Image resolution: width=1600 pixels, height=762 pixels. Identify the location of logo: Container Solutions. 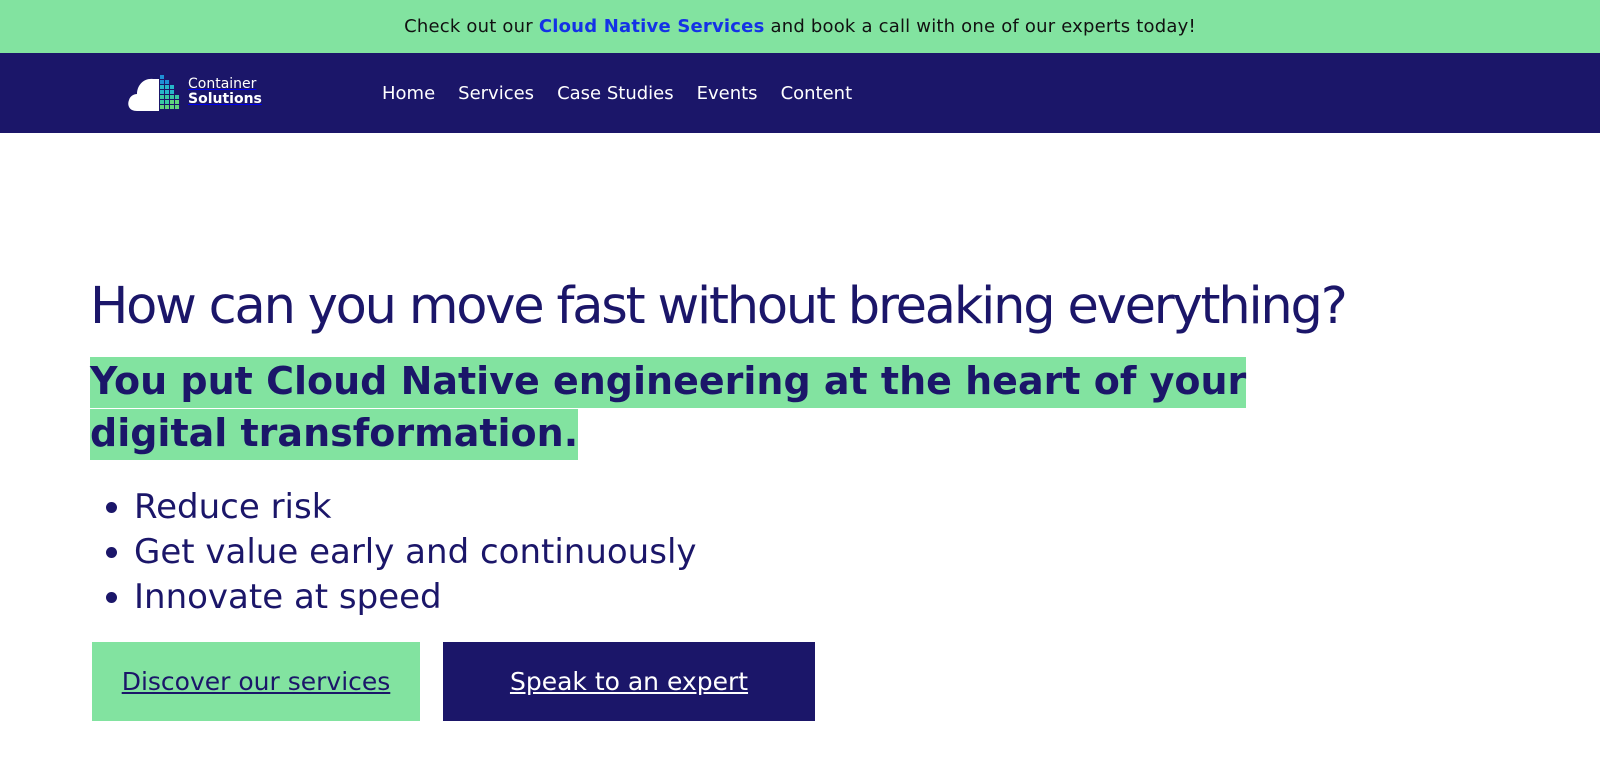
(194, 92).